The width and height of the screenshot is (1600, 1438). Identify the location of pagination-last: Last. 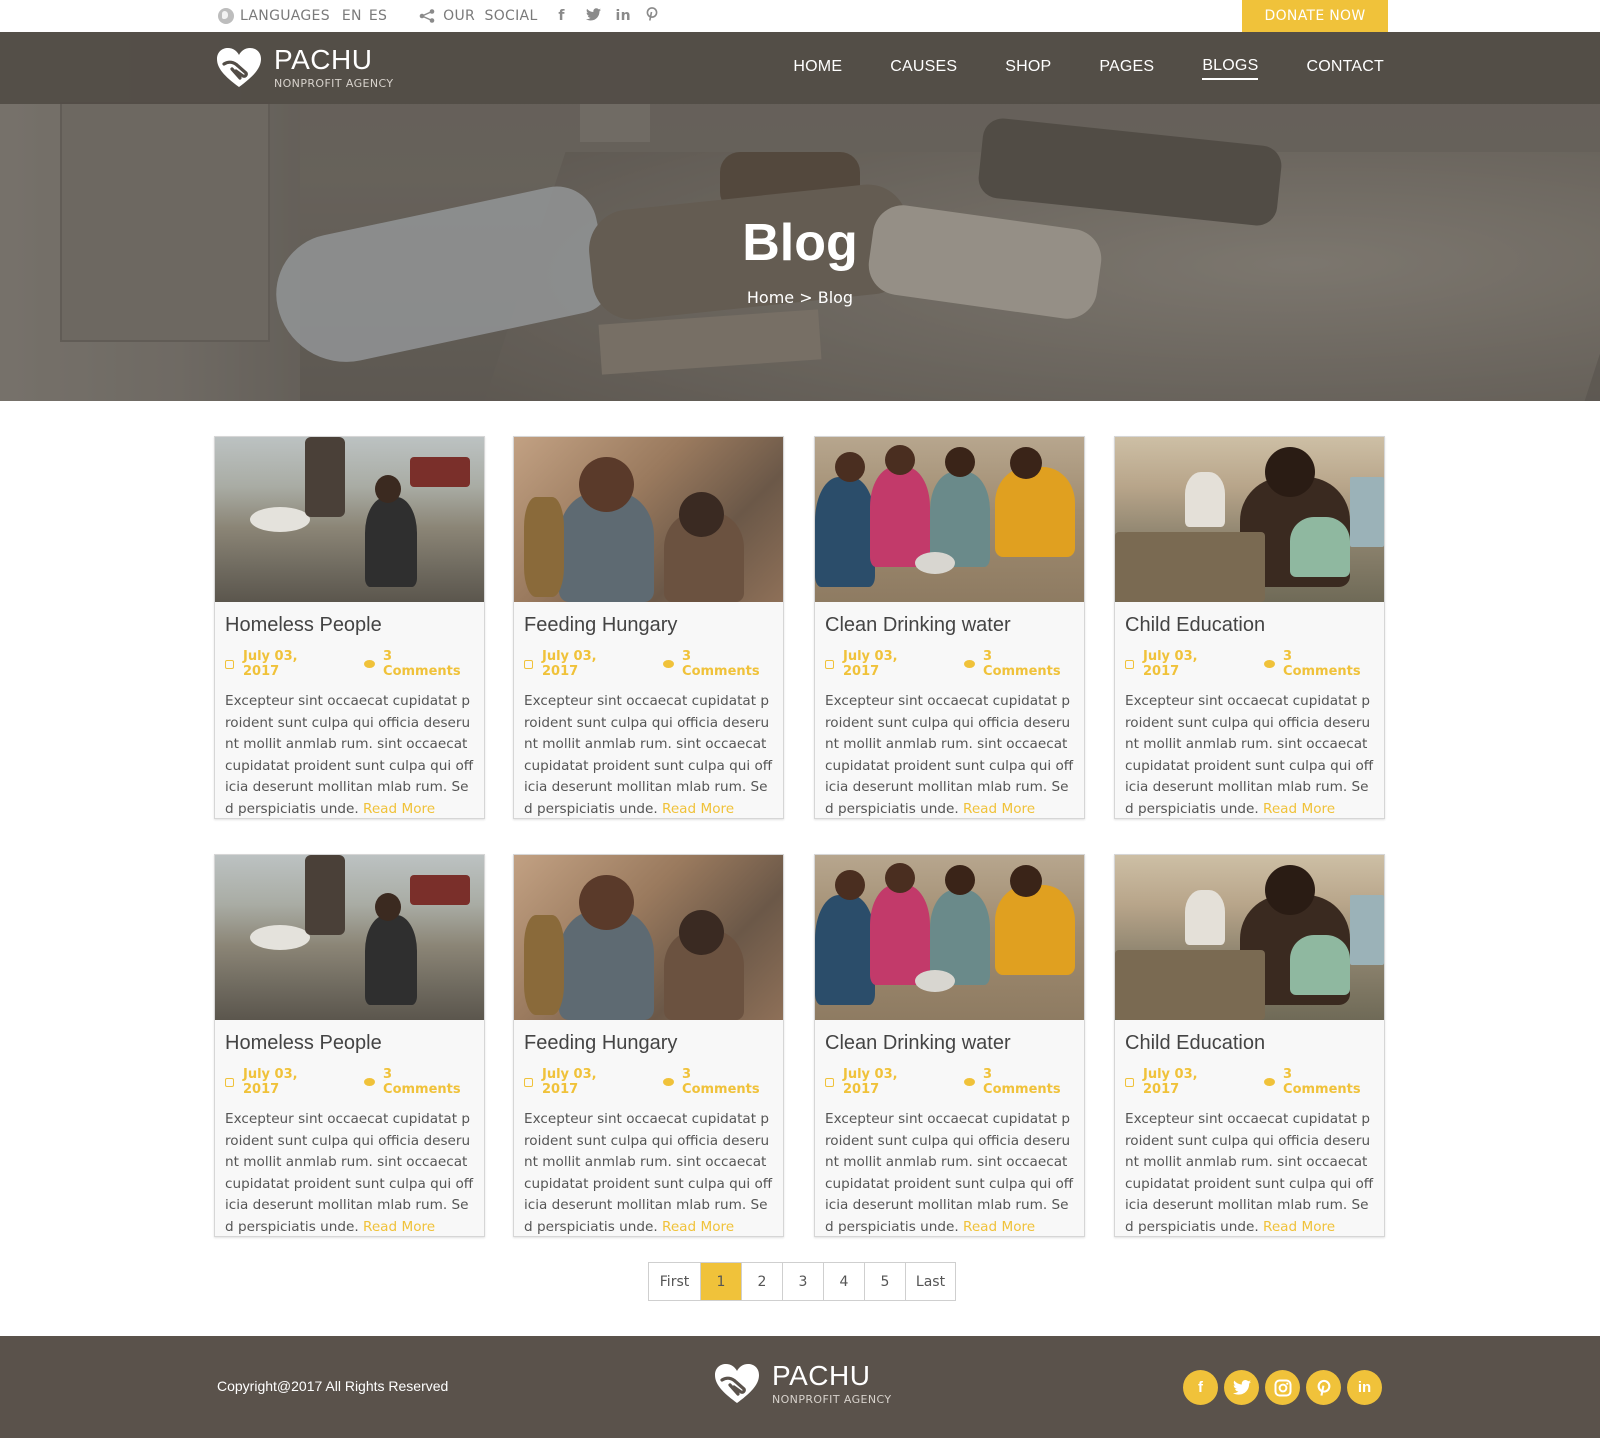
(930, 1281).